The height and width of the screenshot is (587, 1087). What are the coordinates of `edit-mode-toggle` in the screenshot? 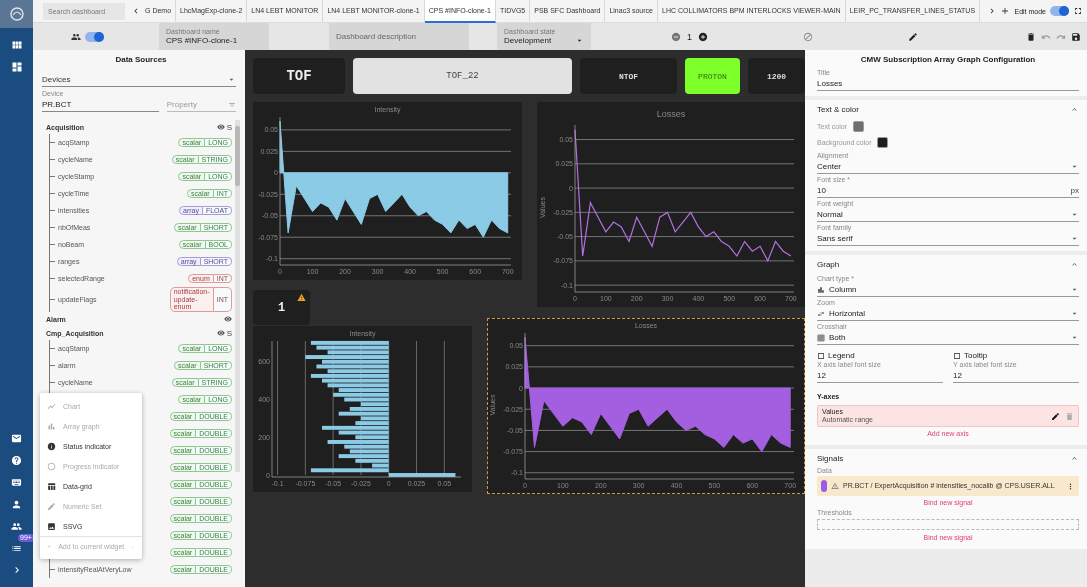 It's located at (1059, 11).